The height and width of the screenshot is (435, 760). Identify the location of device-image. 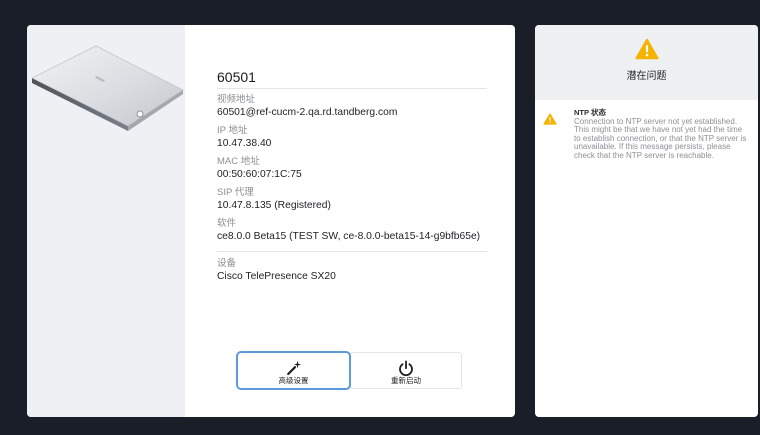
(107, 88).